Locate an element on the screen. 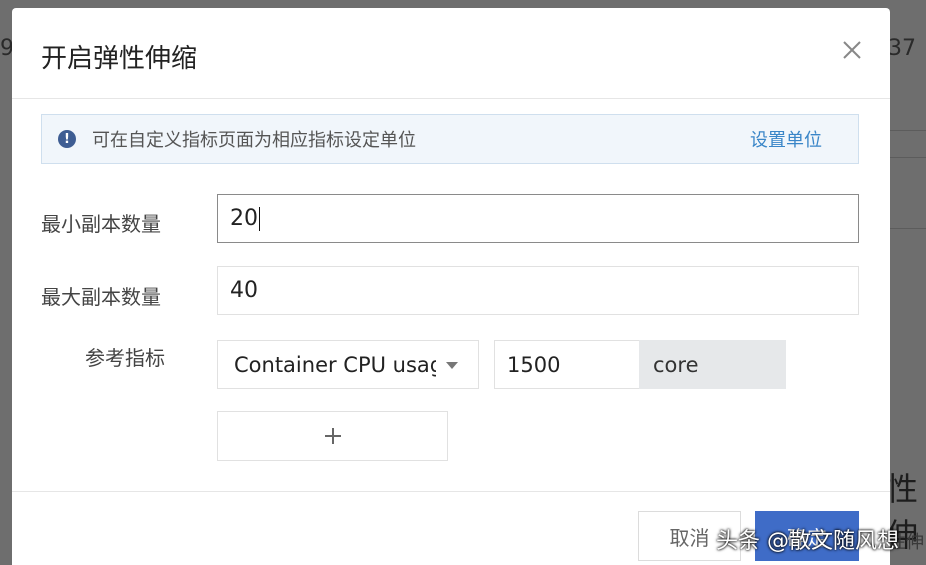  background-number: 37 is located at coordinates (902, 48).